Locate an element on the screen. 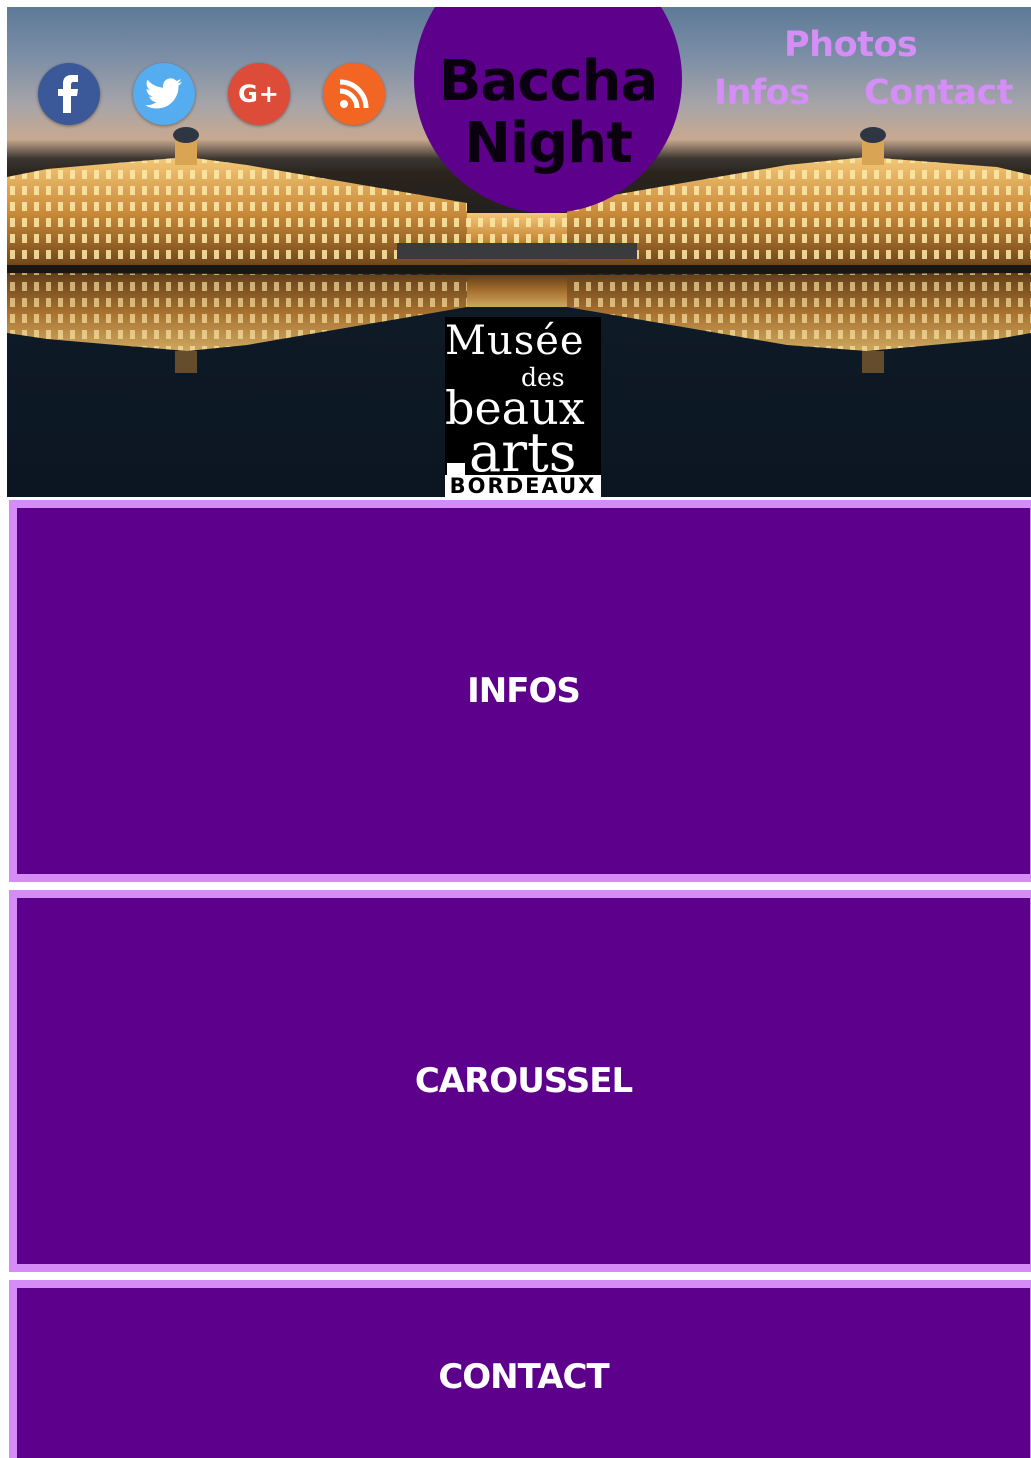 This screenshot has width=1031, height=1458. museum-logo-arts: arts is located at coordinates (523, 452).